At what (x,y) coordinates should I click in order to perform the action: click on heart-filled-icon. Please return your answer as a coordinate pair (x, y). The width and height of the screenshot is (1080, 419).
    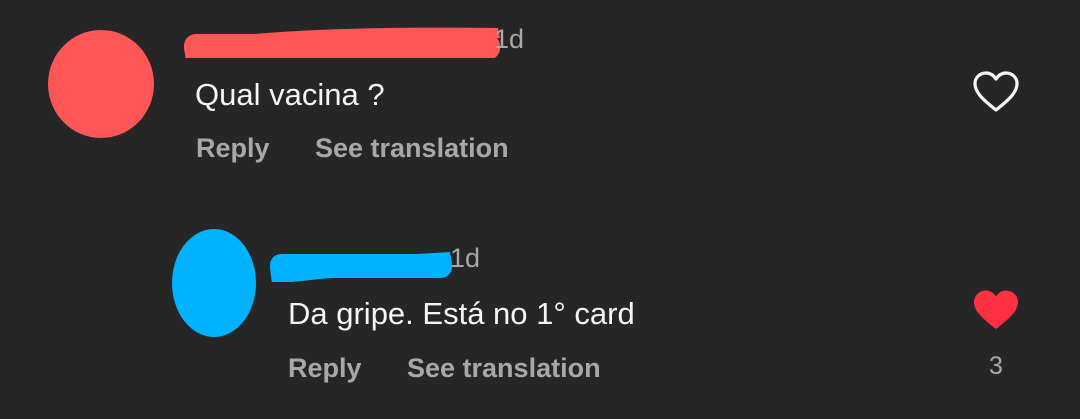
    Looking at the image, I should click on (996, 310).